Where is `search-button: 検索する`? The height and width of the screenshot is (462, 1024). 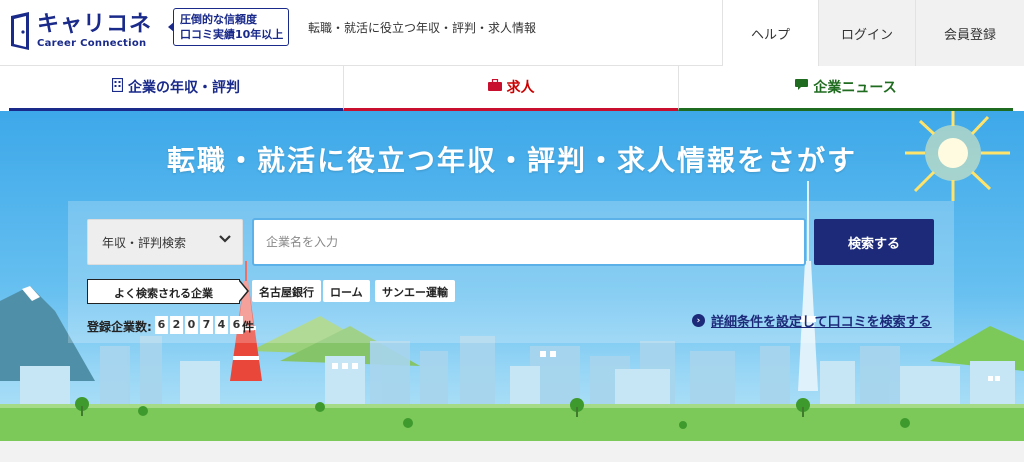 search-button: 検索する is located at coordinates (874, 242).